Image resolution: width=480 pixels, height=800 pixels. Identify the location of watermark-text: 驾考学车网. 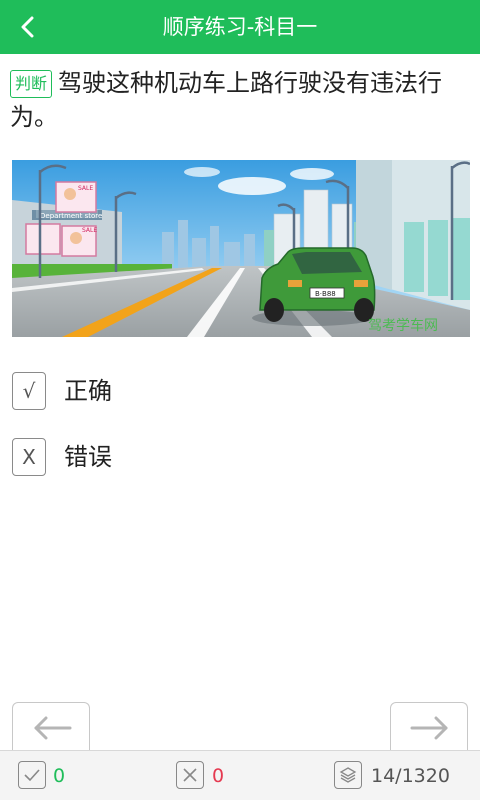
(403, 325).